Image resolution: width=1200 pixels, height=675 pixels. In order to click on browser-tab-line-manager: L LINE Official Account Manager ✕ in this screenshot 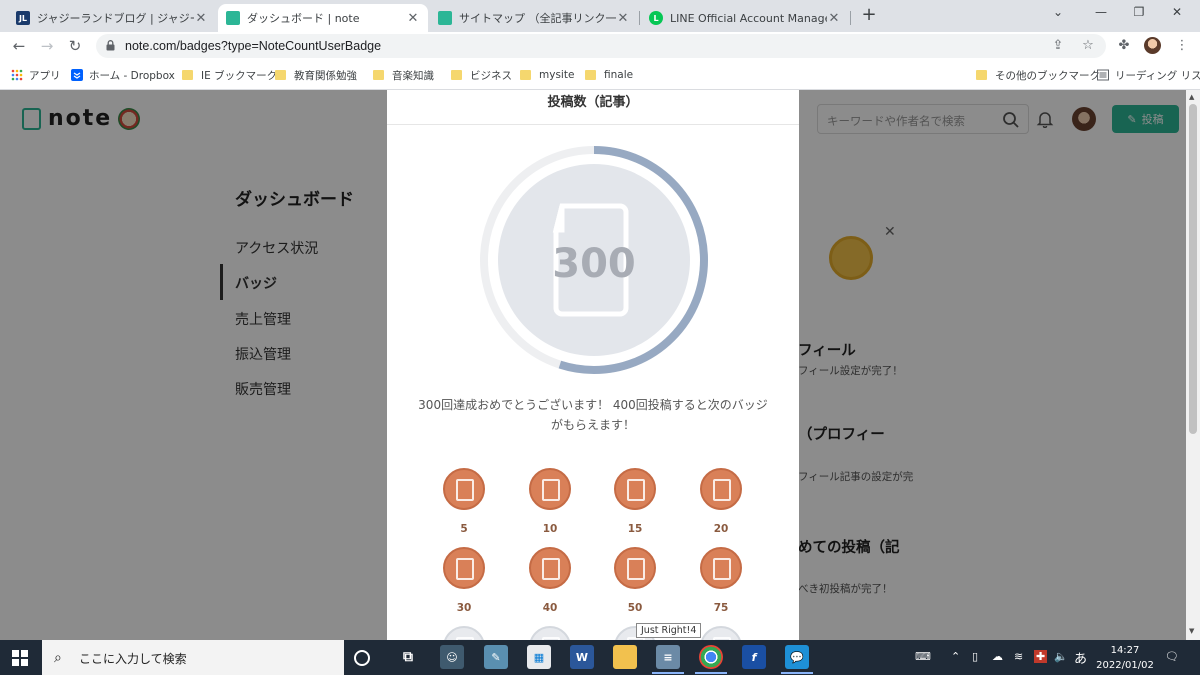, I will do `click(745, 18)`.